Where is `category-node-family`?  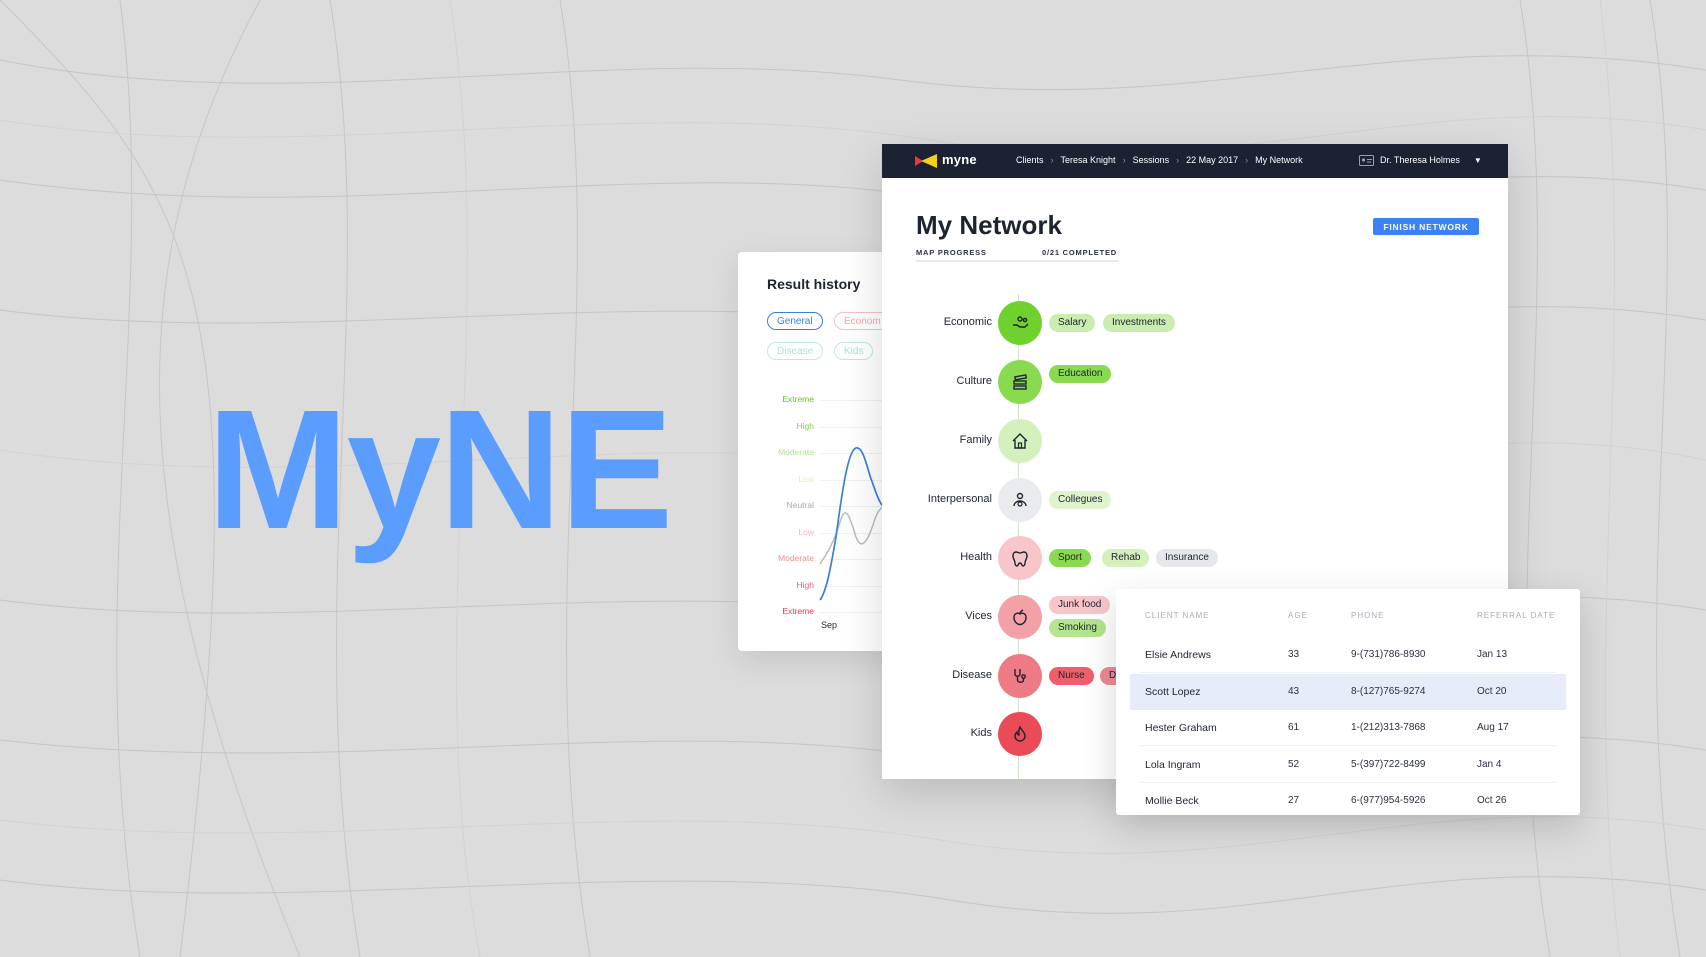 category-node-family is located at coordinates (1020, 441).